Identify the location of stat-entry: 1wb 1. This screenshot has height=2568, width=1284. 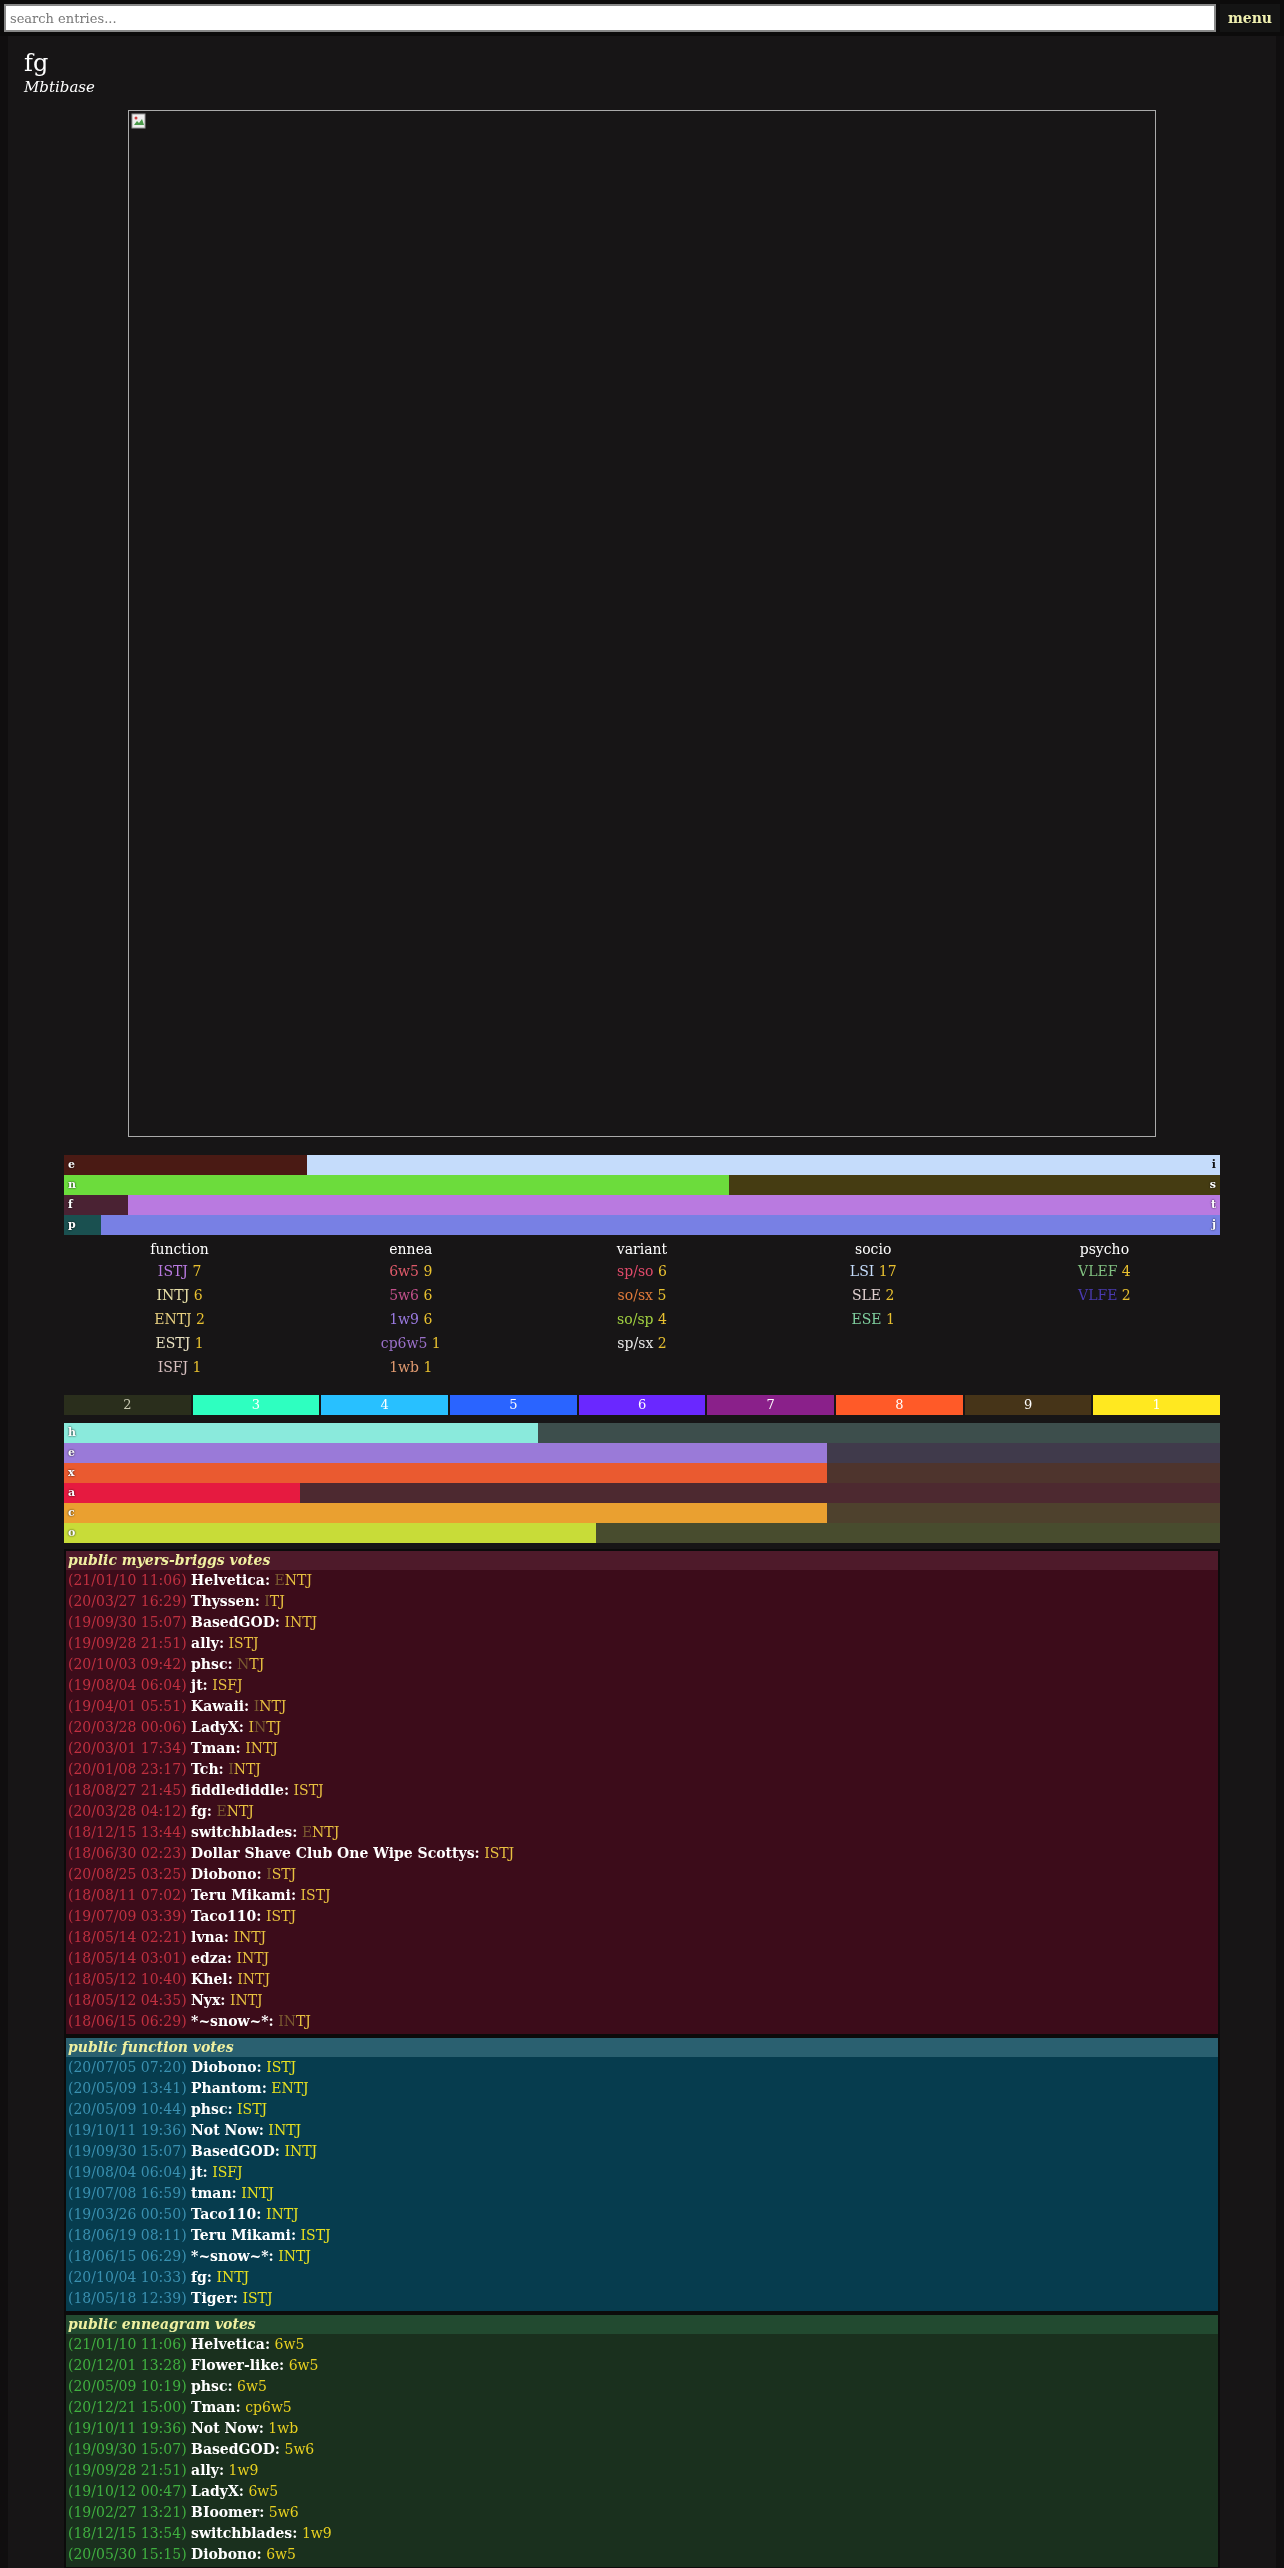
(411, 1367).